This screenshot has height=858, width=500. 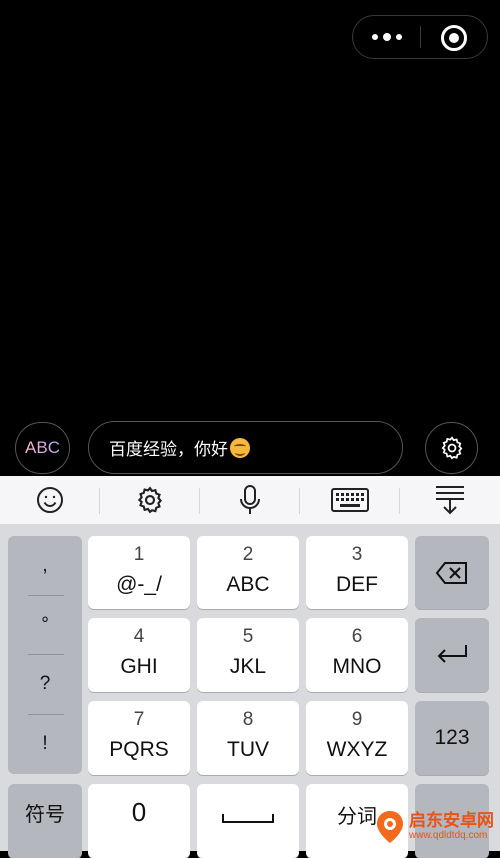 I want to click on capsule-divider, so click(x=420, y=37).